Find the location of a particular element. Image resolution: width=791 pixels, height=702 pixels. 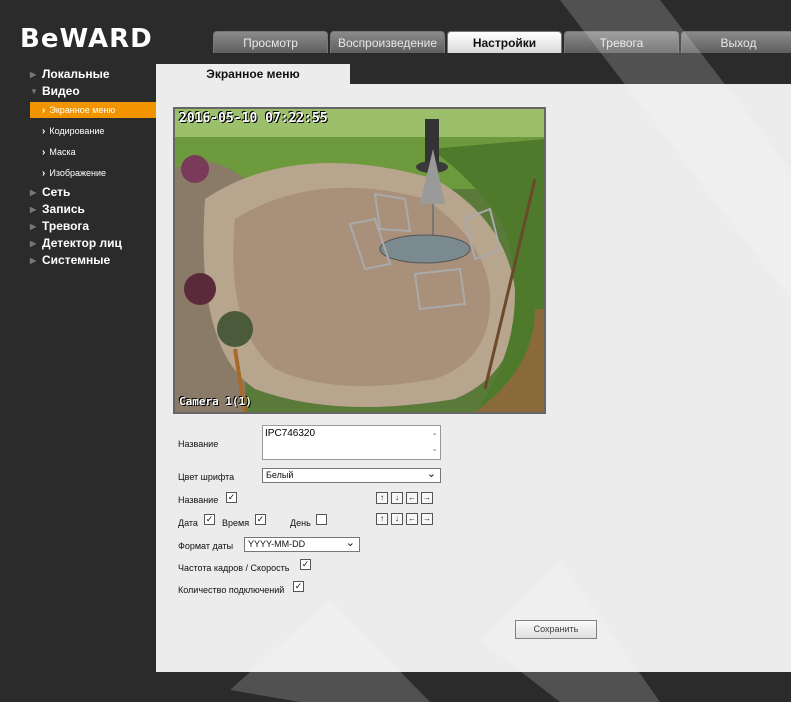

fps-checkbox: ✓ is located at coordinates (305, 564).